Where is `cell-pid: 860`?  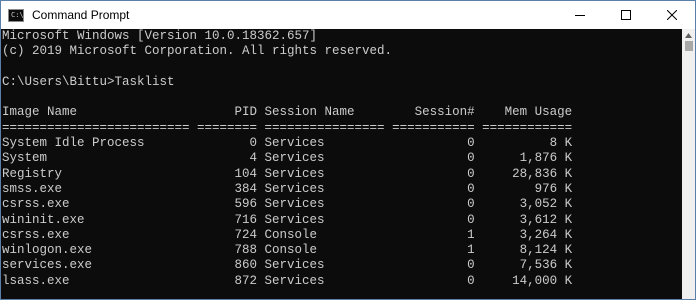 cell-pid: 860 is located at coordinates (223, 265).